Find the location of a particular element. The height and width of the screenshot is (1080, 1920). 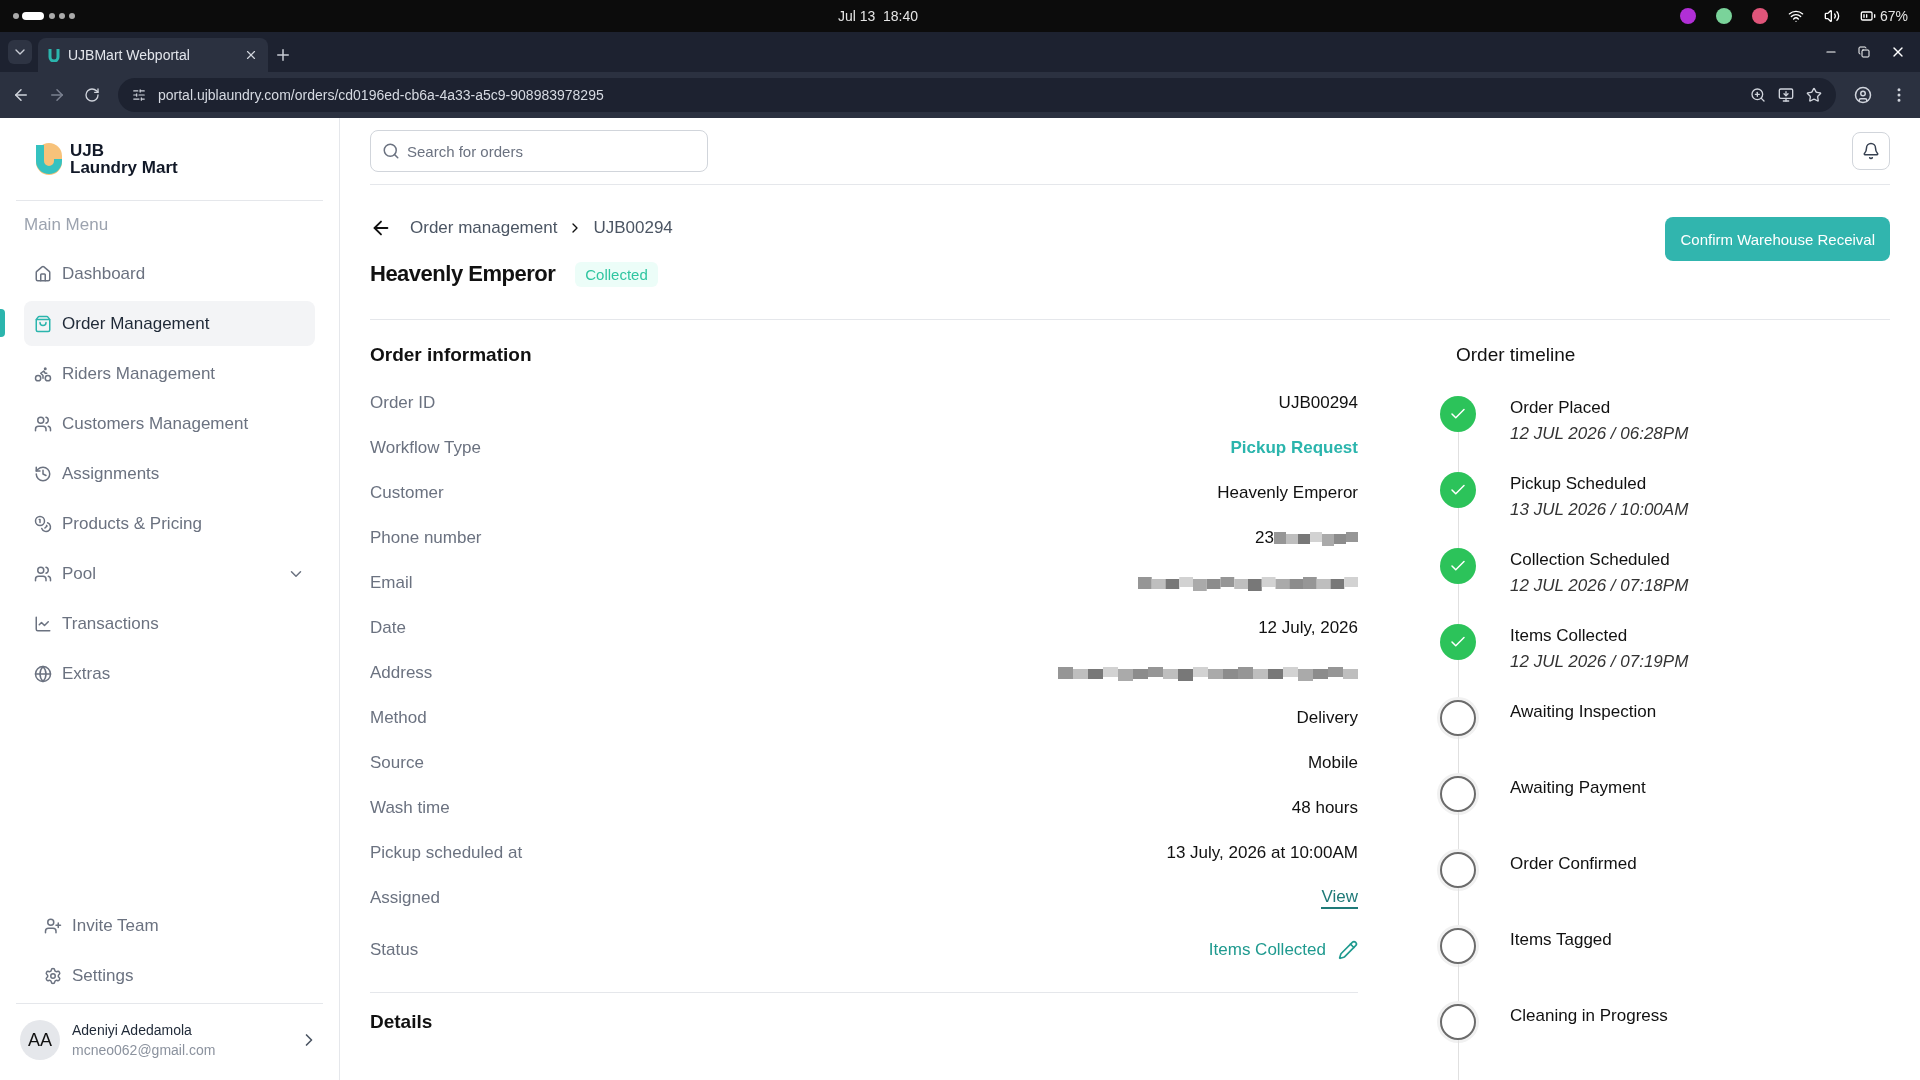

notifications-button is located at coordinates (1871, 151).